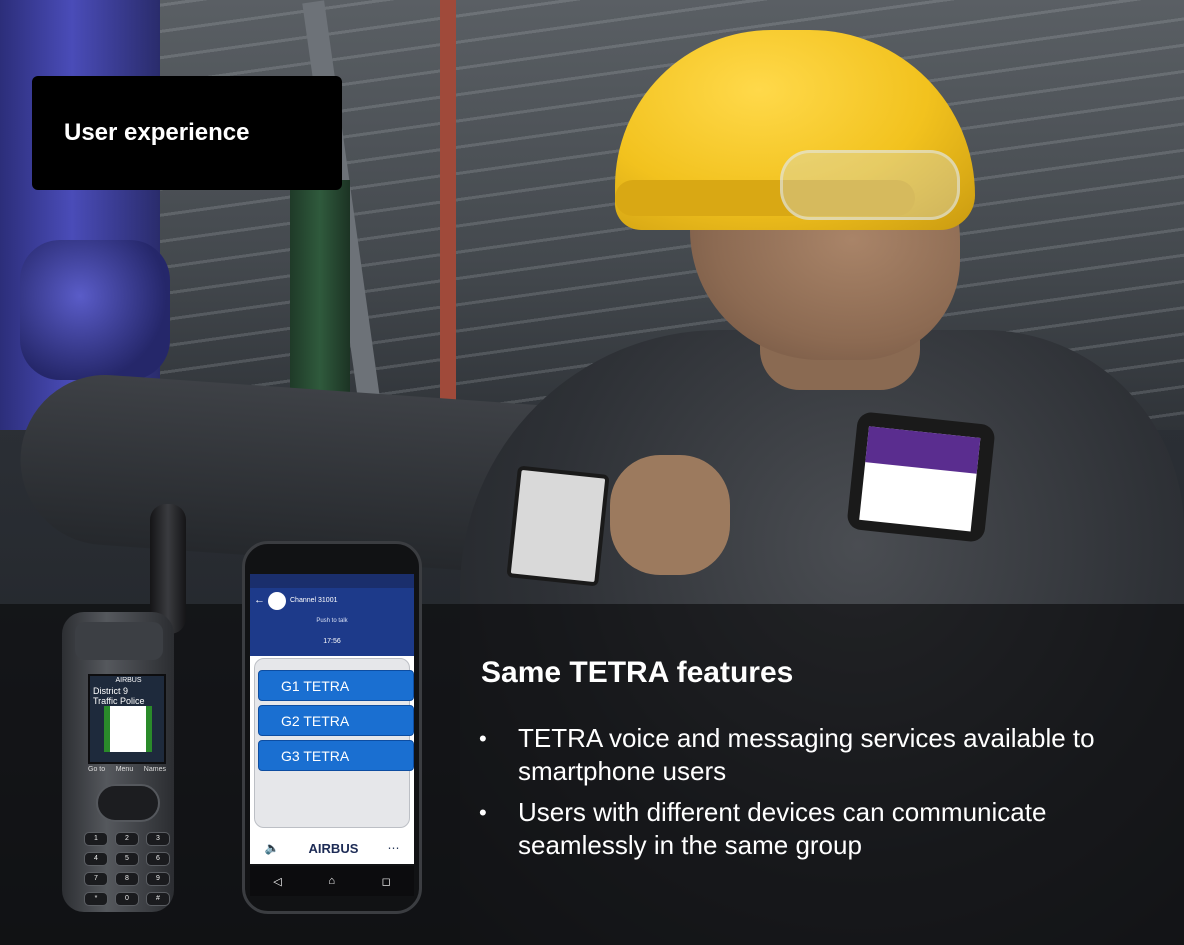 This screenshot has height=945, width=1184. I want to click on key-hash: #, so click(158, 899).